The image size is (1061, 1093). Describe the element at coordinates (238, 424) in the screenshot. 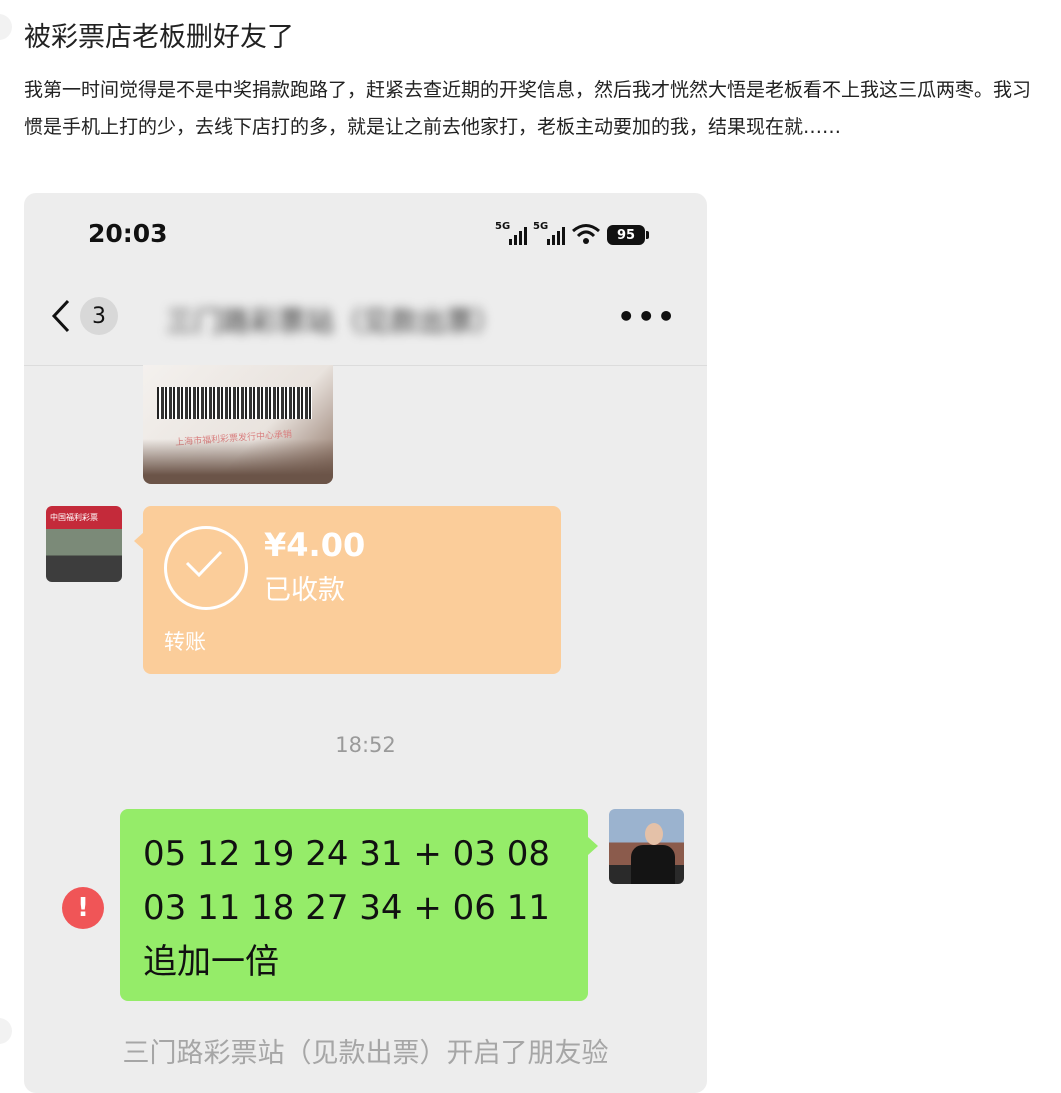

I see `lottery-ticket-image: 上海市福利彩票发行中心承销` at that location.